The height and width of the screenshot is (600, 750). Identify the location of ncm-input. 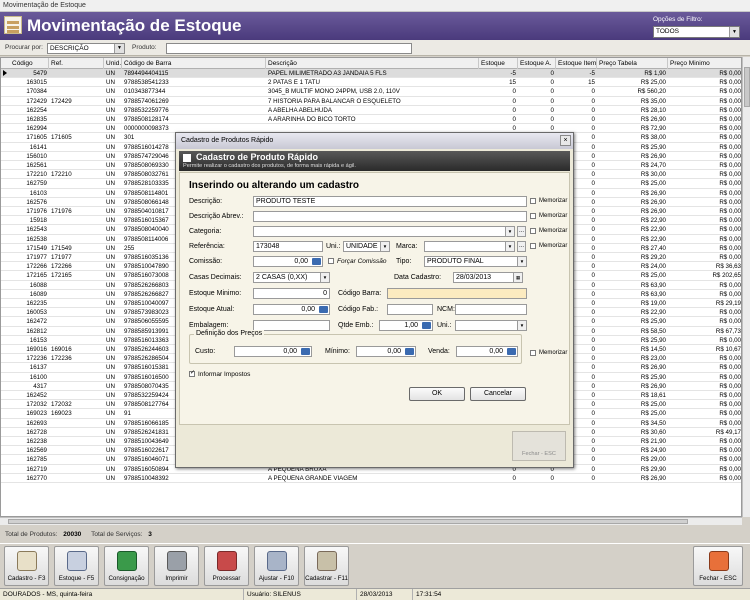
(491, 309).